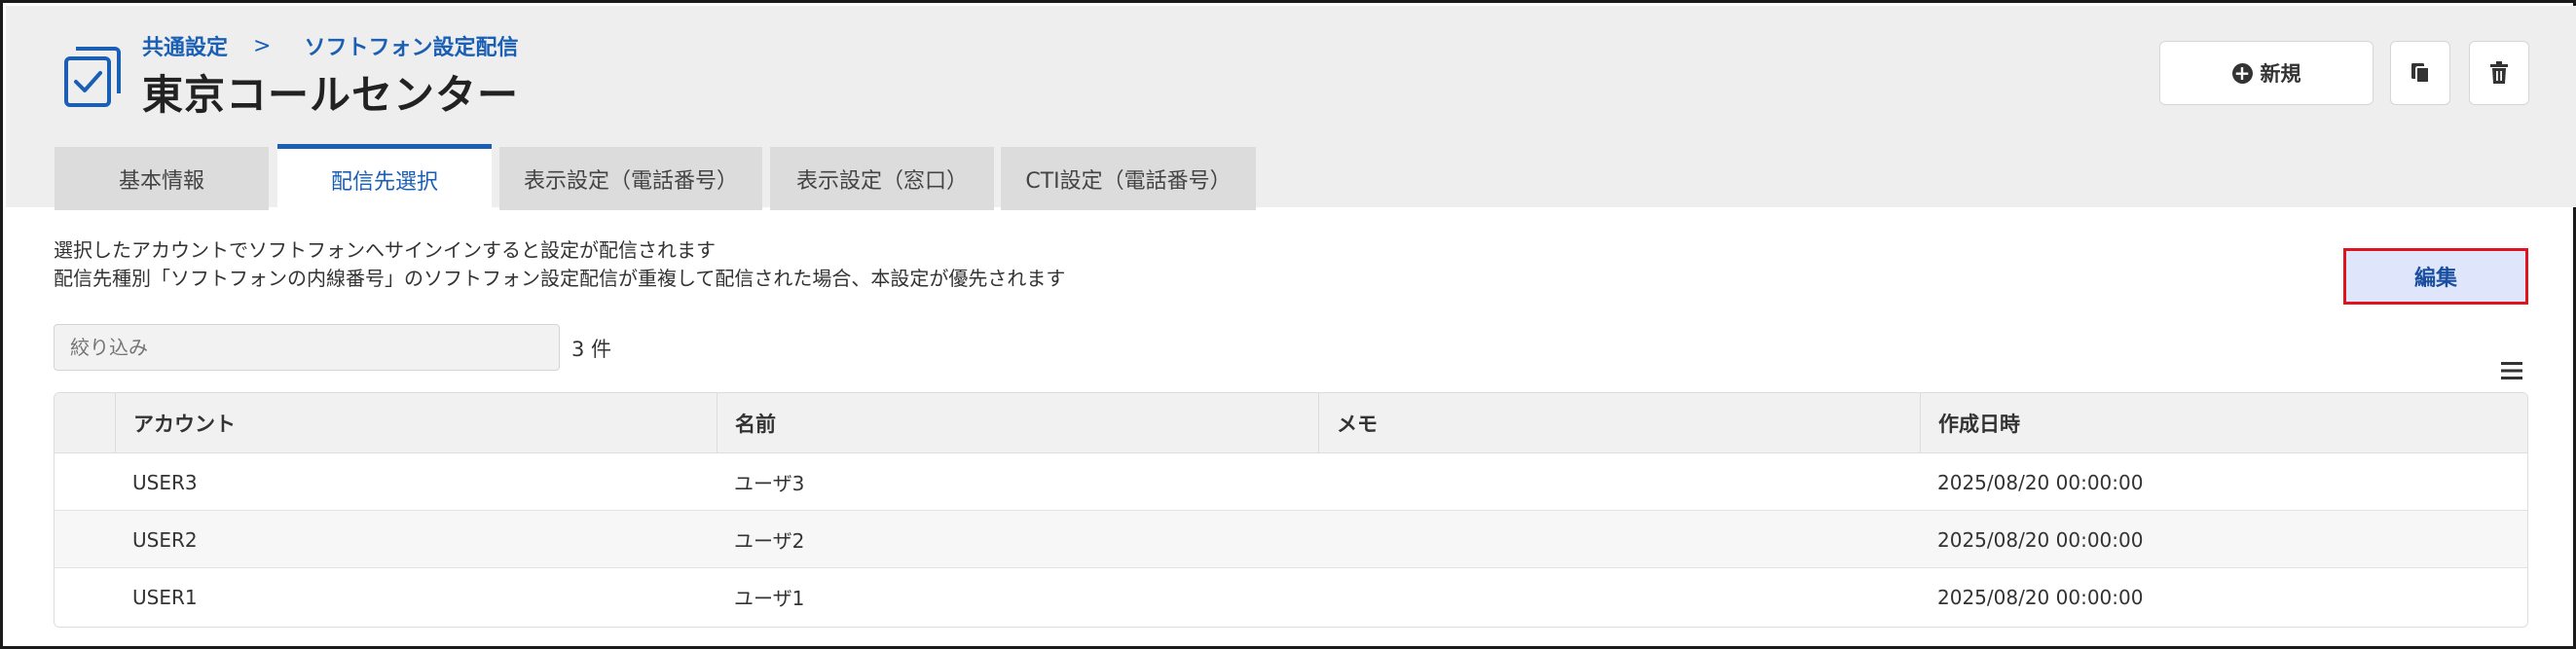 The height and width of the screenshot is (649, 2576). Describe the element at coordinates (384, 177) in the screenshot. I see `tab-delivery-target: 配信先選択` at that location.